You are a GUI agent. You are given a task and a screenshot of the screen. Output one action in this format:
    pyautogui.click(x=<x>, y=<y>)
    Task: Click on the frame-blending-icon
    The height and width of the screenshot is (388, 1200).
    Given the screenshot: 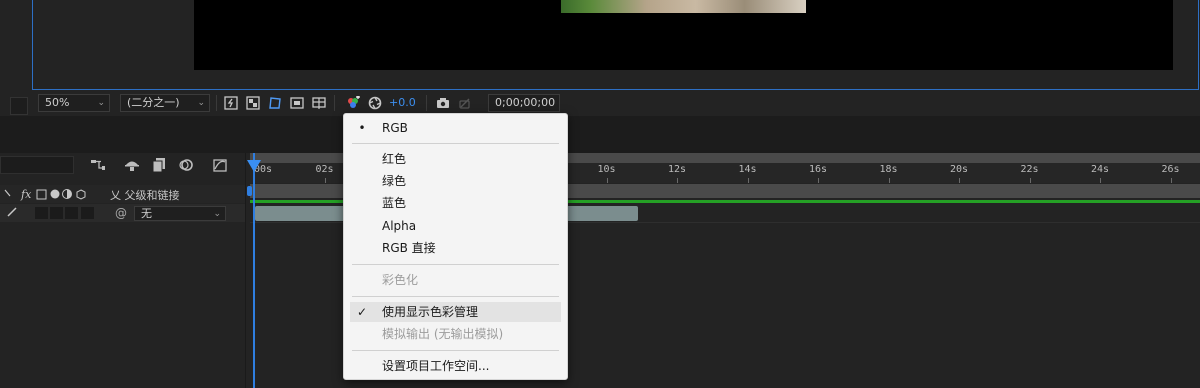 What is the action you would take?
    pyautogui.click(x=159, y=165)
    